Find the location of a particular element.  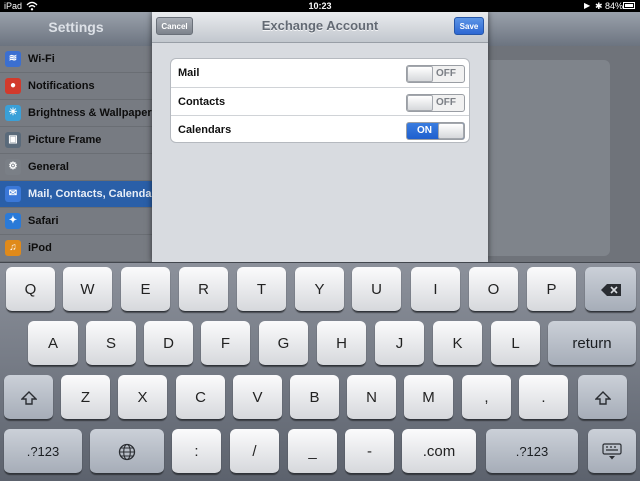

sync-toggle-group: Mail OFF Contacts OFF Calendars ON is located at coordinates (320, 100).